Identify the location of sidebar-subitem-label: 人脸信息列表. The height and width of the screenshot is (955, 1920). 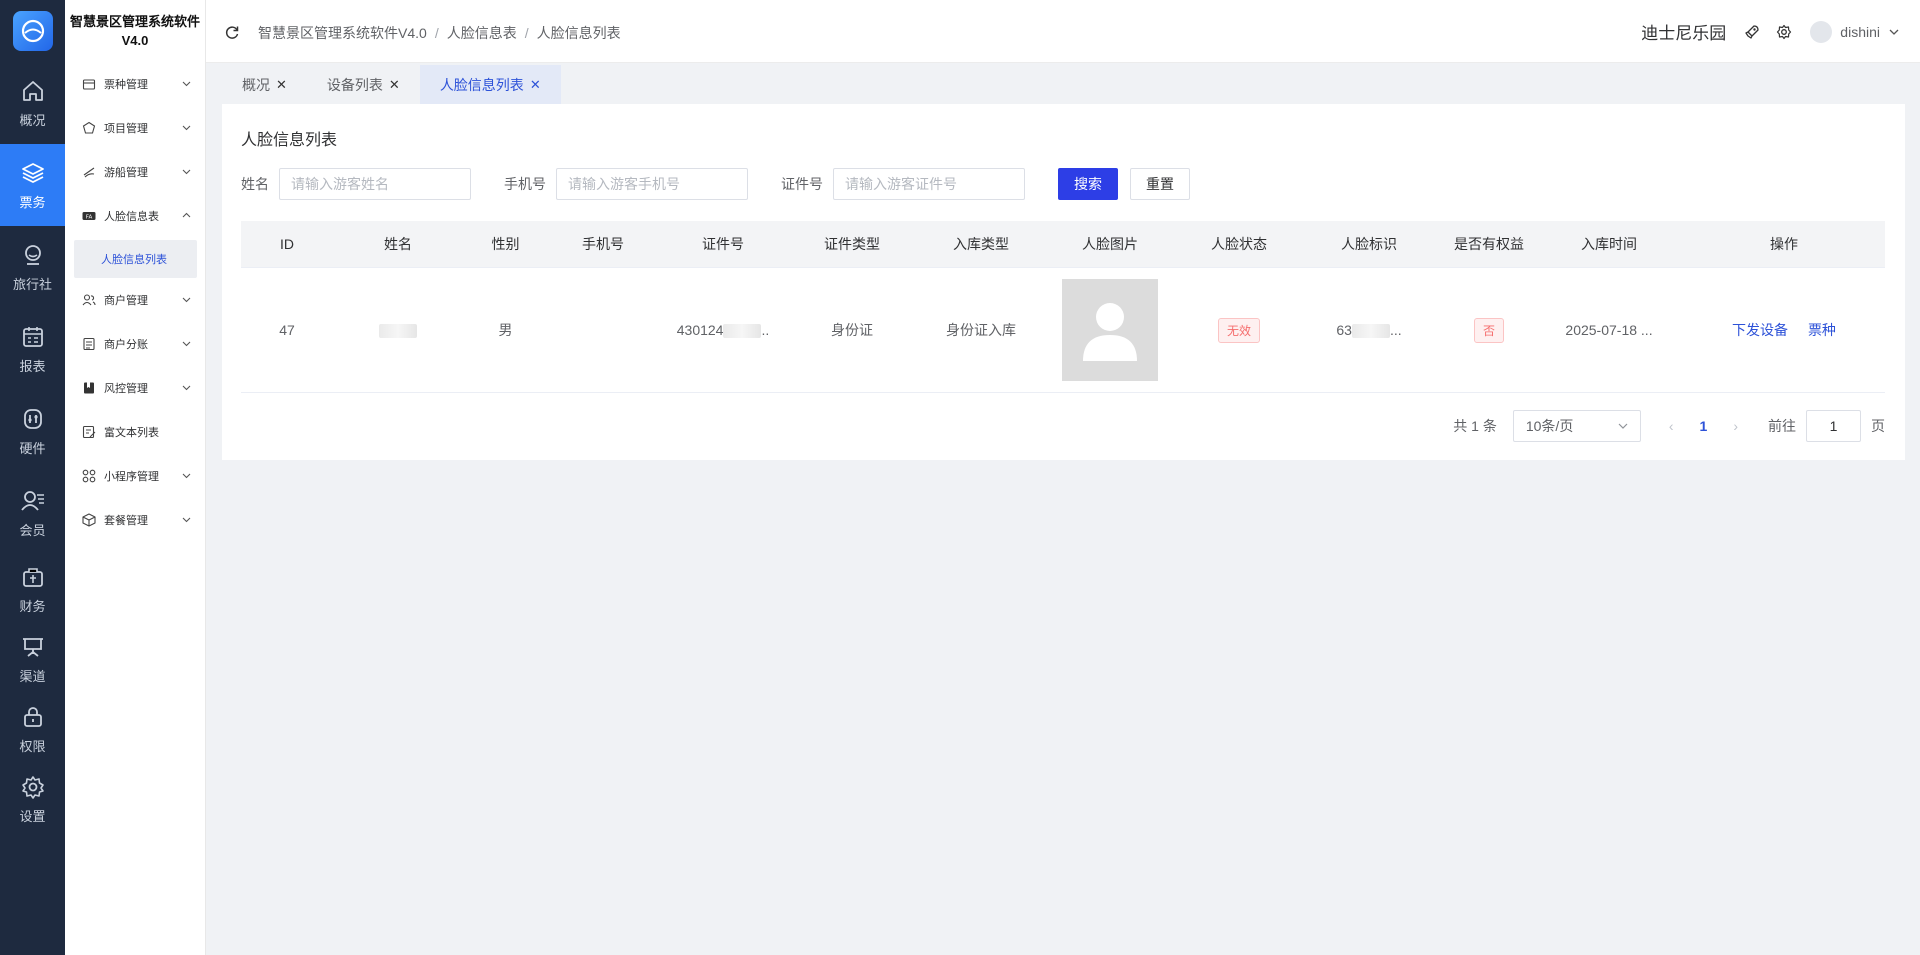
(134, 260).